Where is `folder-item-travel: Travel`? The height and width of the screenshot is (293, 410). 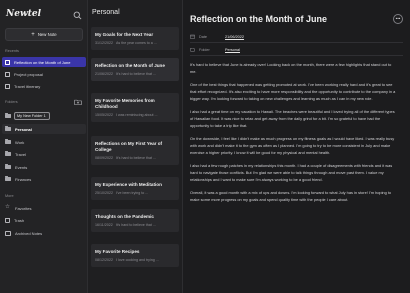 folder-item-travel: Travel is located at coordinates (44, 154).